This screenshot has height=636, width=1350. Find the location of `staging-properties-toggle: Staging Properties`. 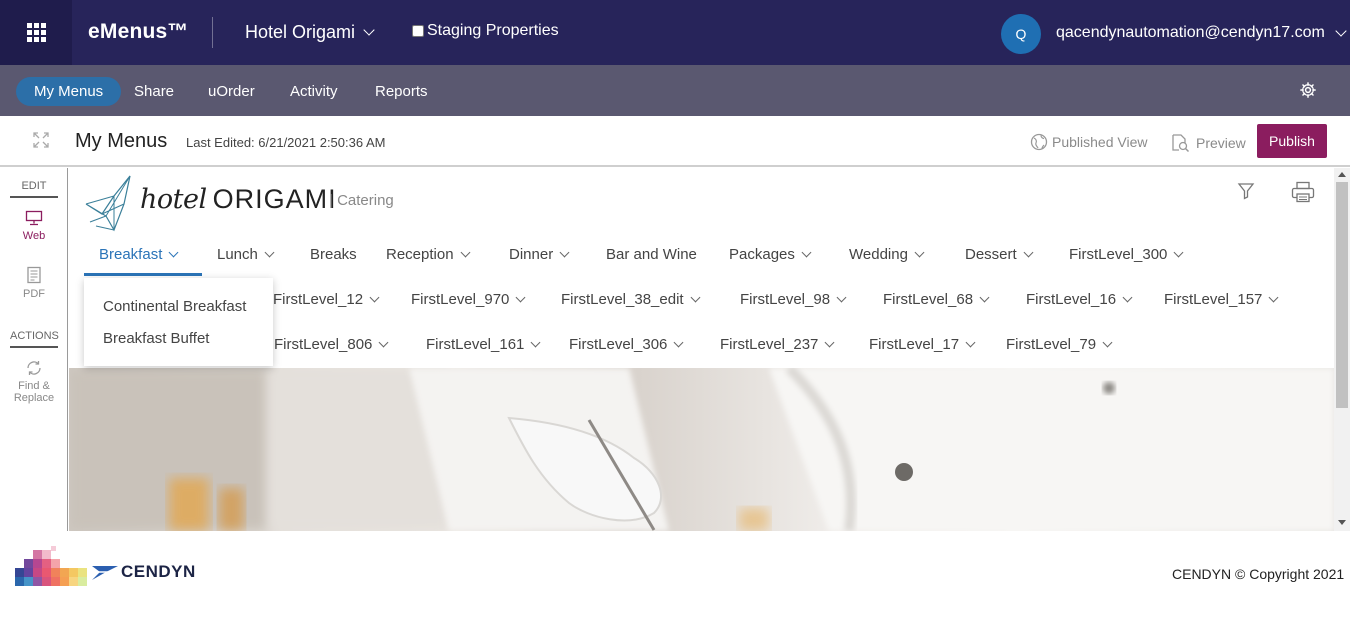

staging-properties-toggle: Staging Properties is located at coordinates (485, 31).